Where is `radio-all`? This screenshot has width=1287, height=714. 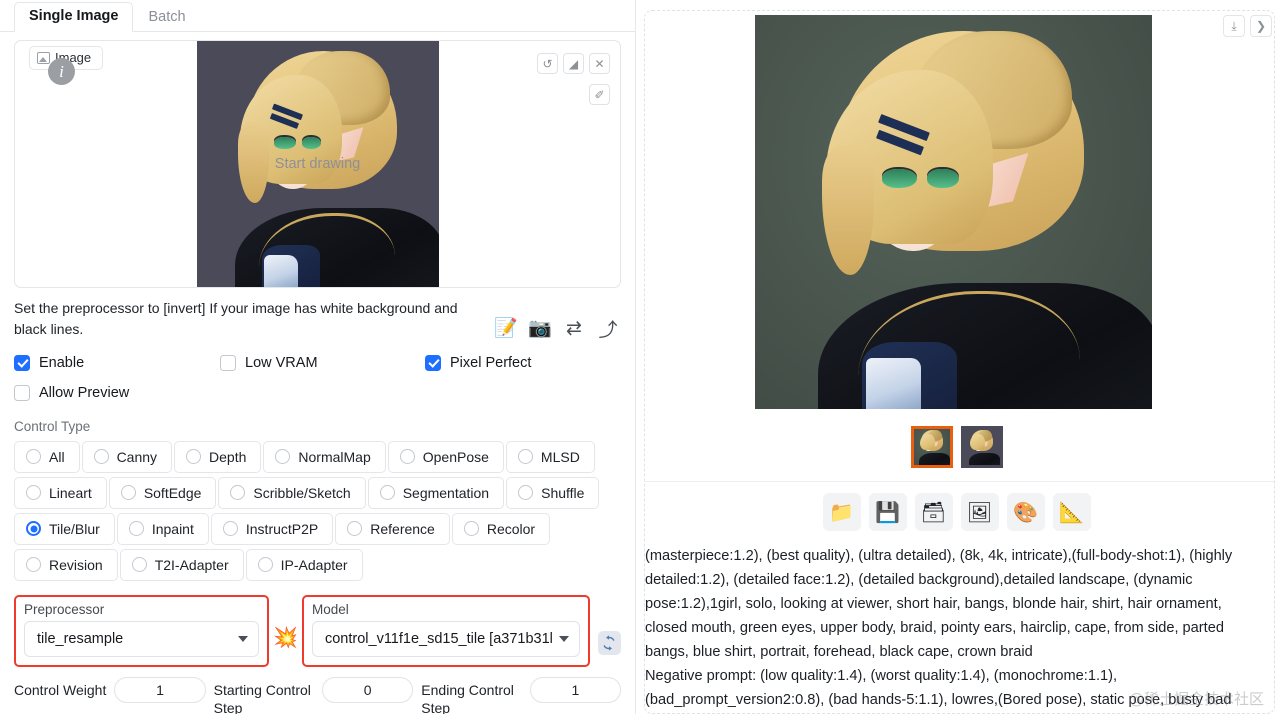 radio-all is located at coordinates (33, 457).